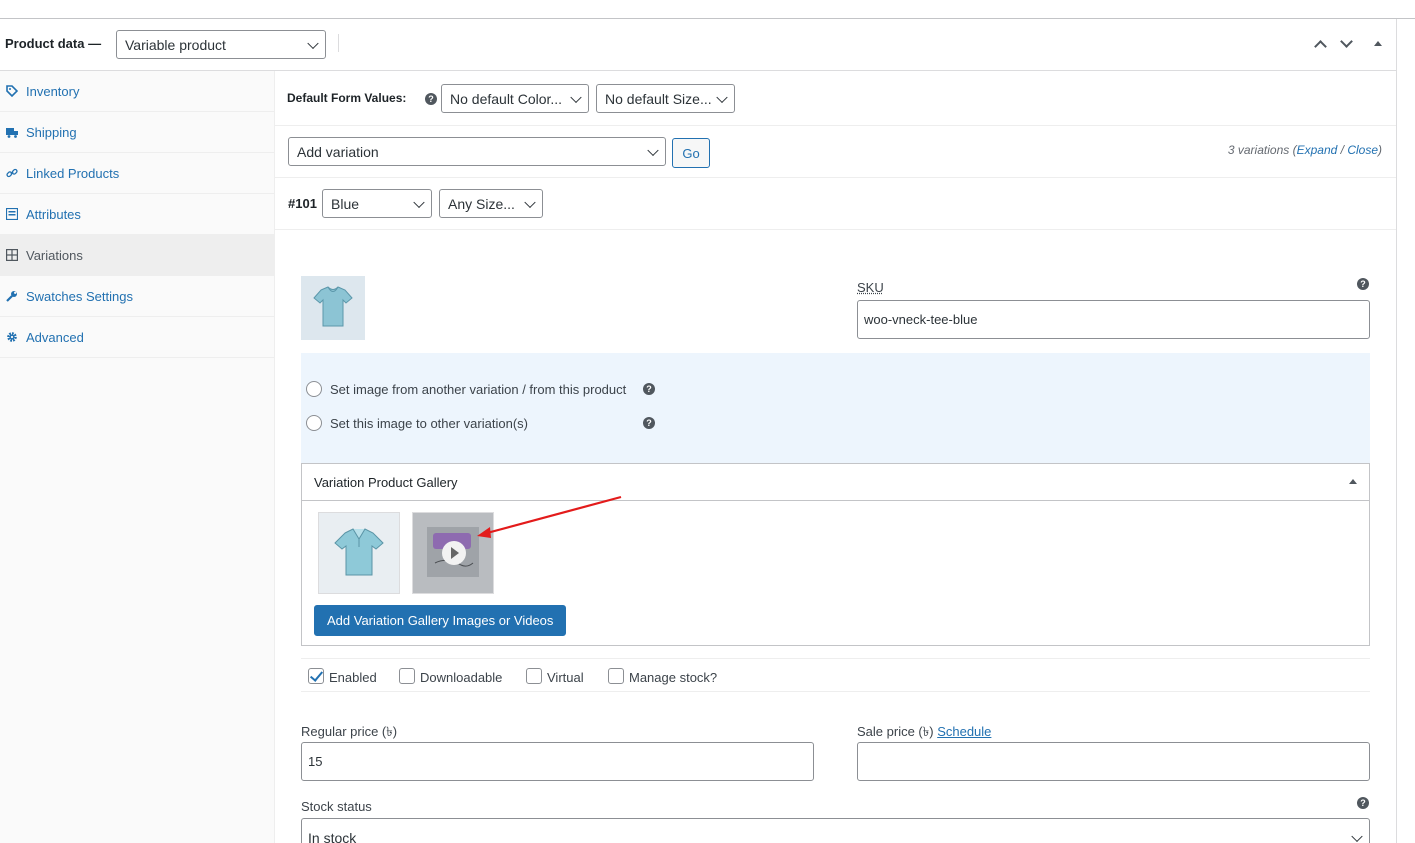 This screenshot has width=1415, height=843. Describe the element at coordinates (349, 731) in the screenshot. I see `regular-price-label: Regular price (৳)` at that location.